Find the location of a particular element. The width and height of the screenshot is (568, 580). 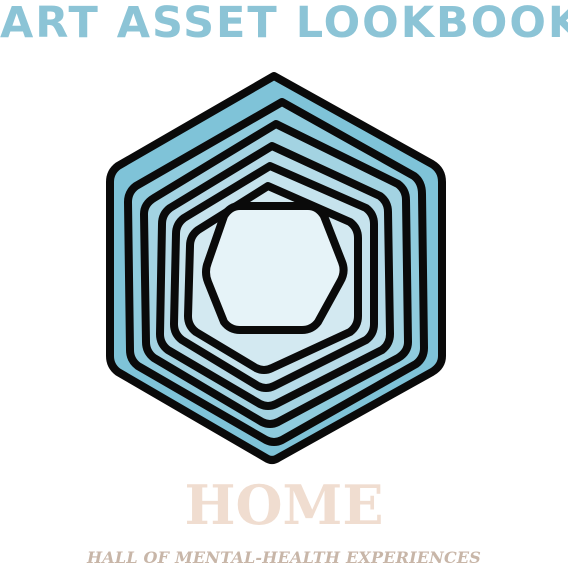

home-heading: HOME is located at coordinates (284, 505).